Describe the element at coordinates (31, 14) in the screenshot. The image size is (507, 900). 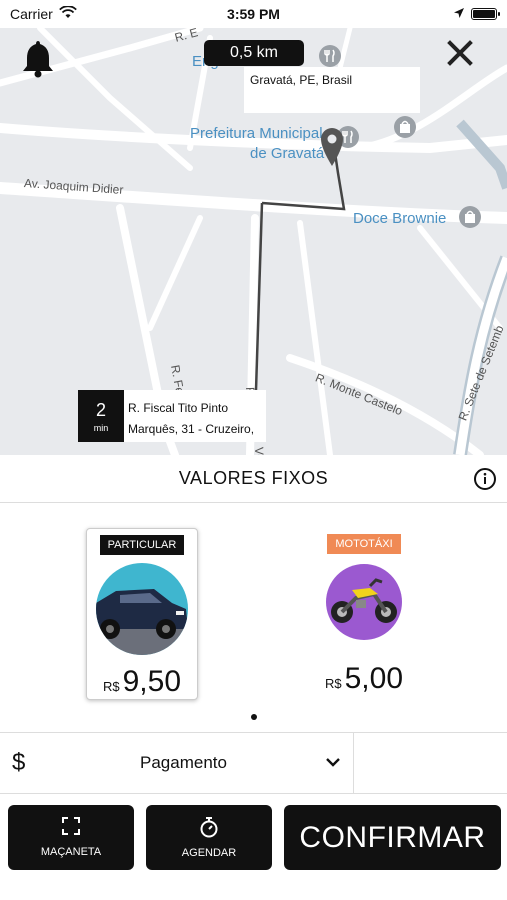
I see `carrier-label: Carrier` at that location.